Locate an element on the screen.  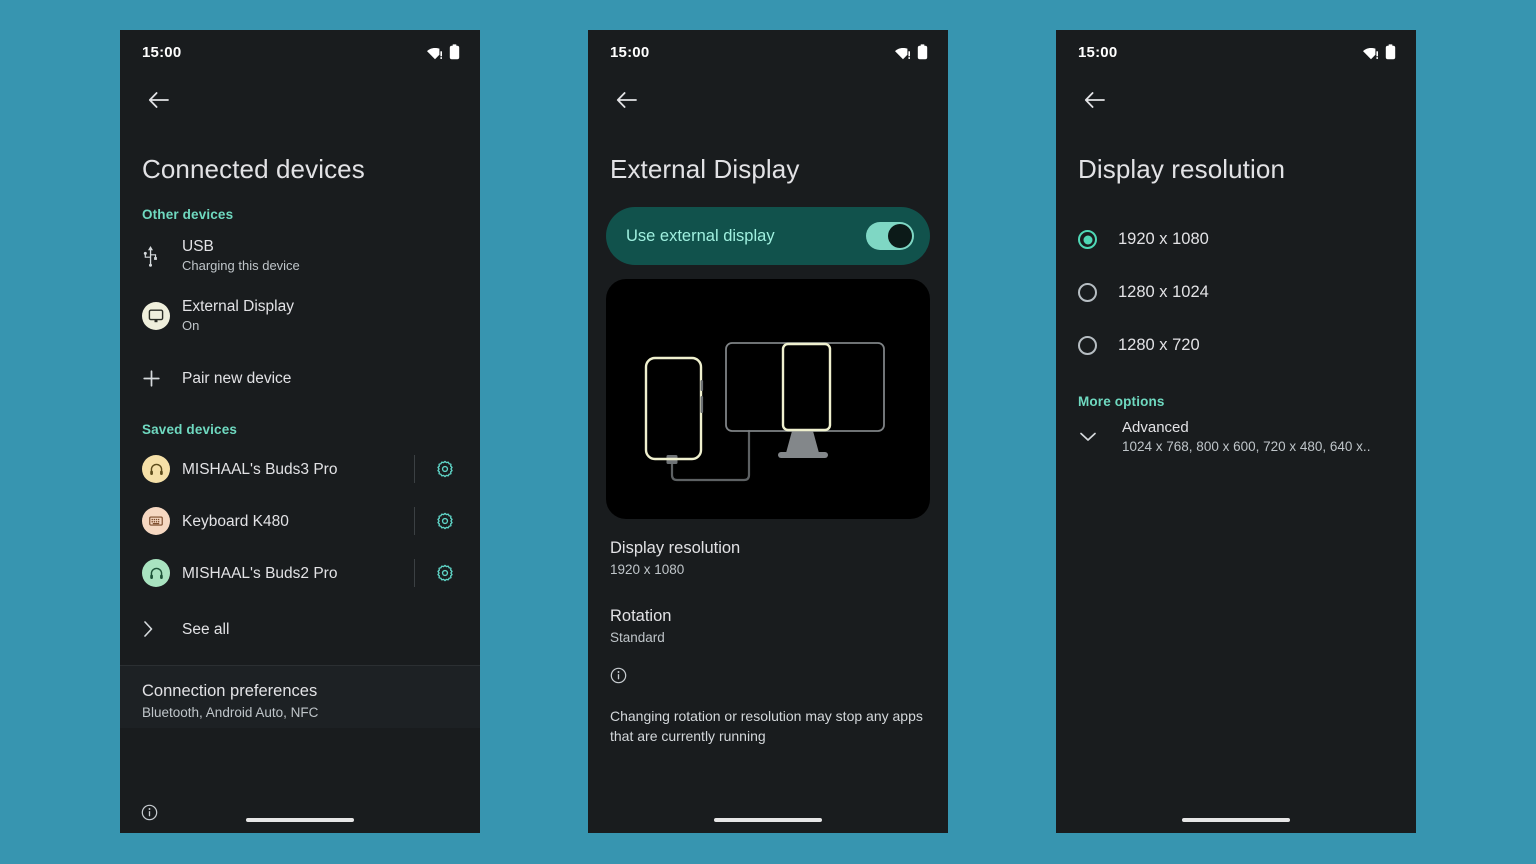
row-text: USB Charging this device is located at coordinates (322, 256).